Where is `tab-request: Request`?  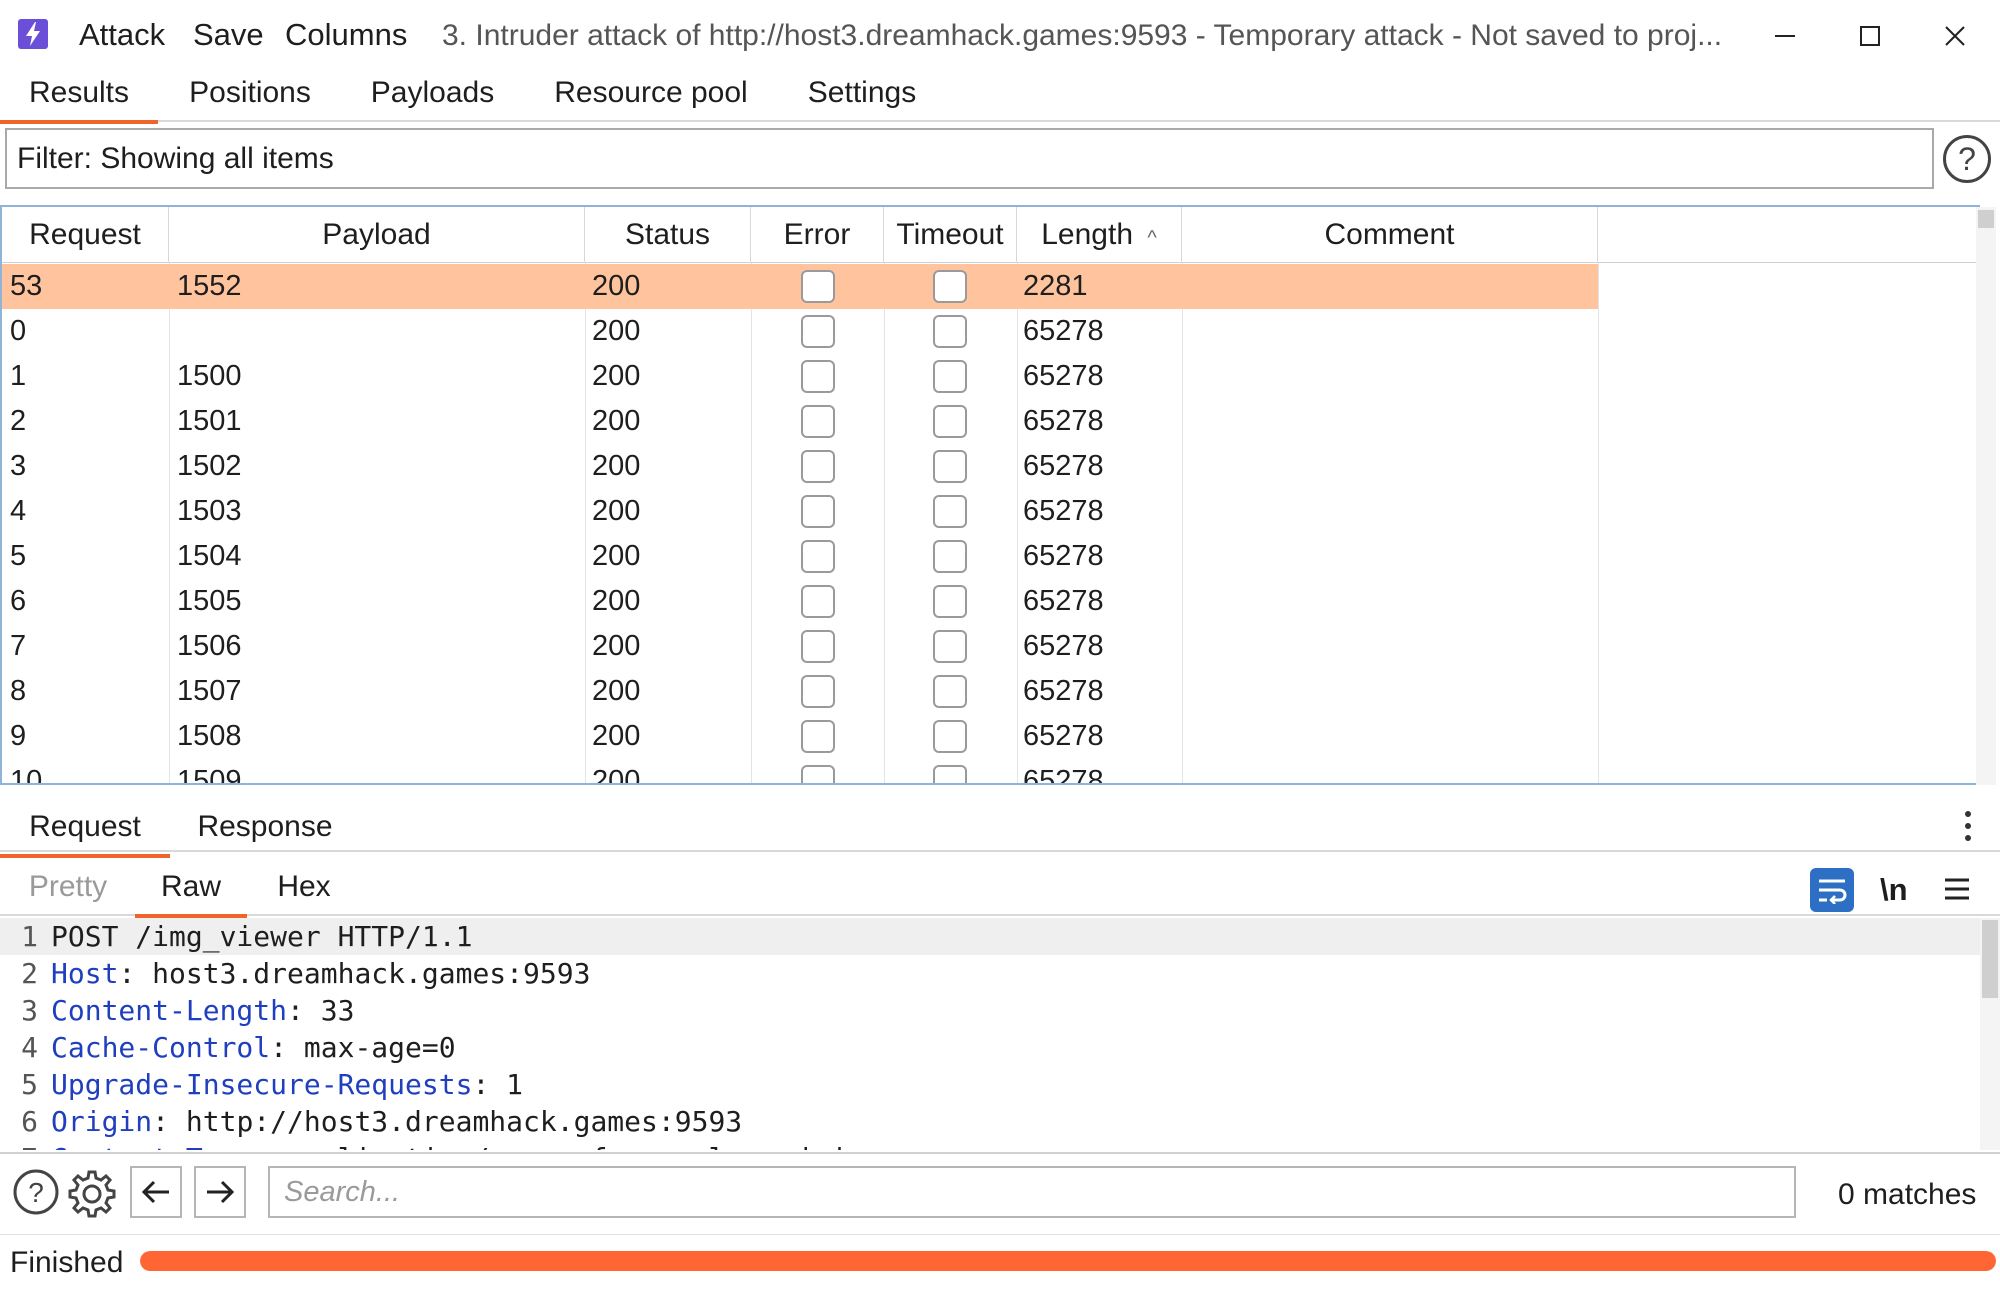
tab-request: Request is located at coordinates (85, 832).